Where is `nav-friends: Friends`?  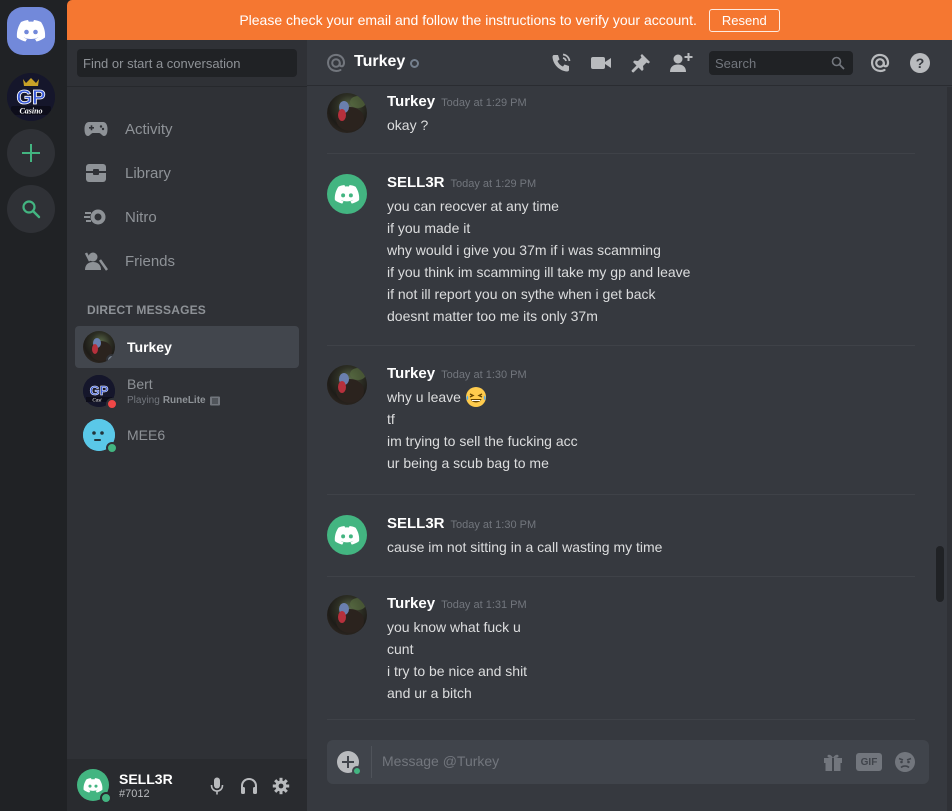 nav-friends: Friends is located at coordinates (187, 261).